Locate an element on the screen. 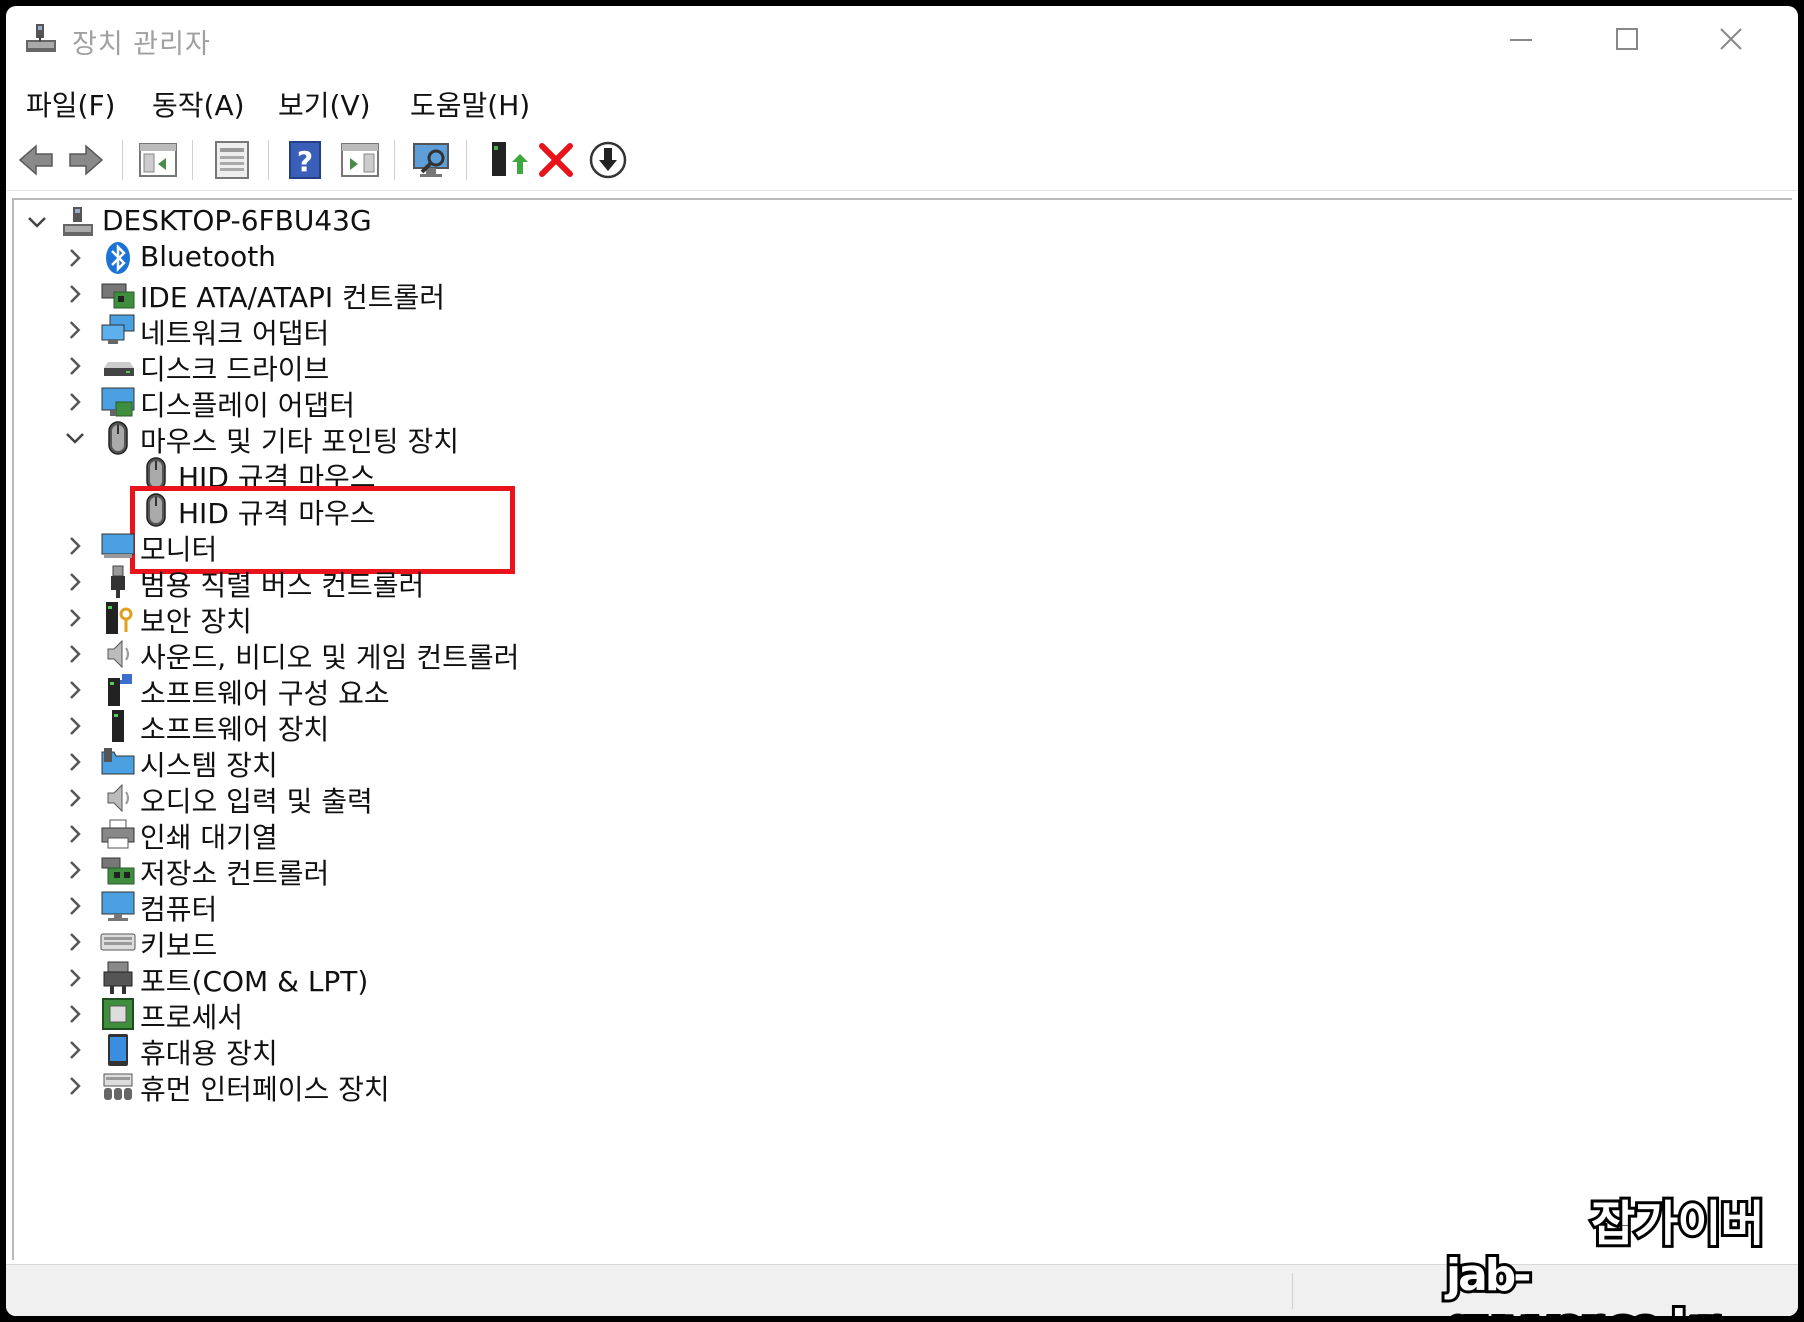  tree-item-label: 휴먼 인터페이스 장치 is located at coordinates (265, 1089).